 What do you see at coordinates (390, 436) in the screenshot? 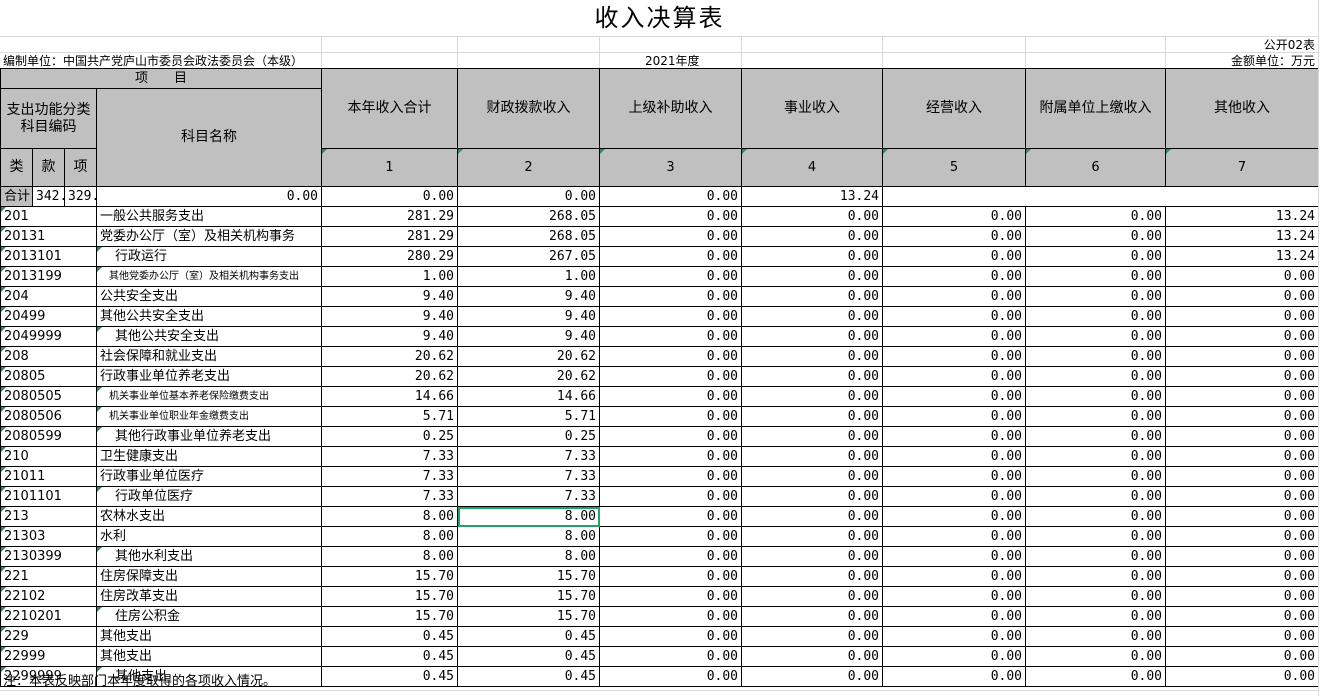
I see `value-cell: 0.25` at bounding box center [390, 436].